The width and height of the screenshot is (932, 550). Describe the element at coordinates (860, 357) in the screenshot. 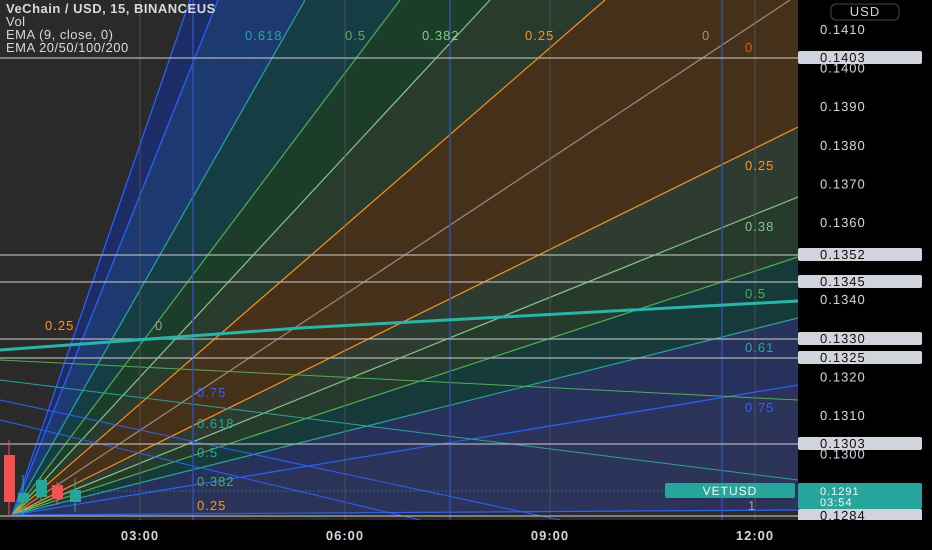

I see `price-marker-label: 0.1325` at that location.